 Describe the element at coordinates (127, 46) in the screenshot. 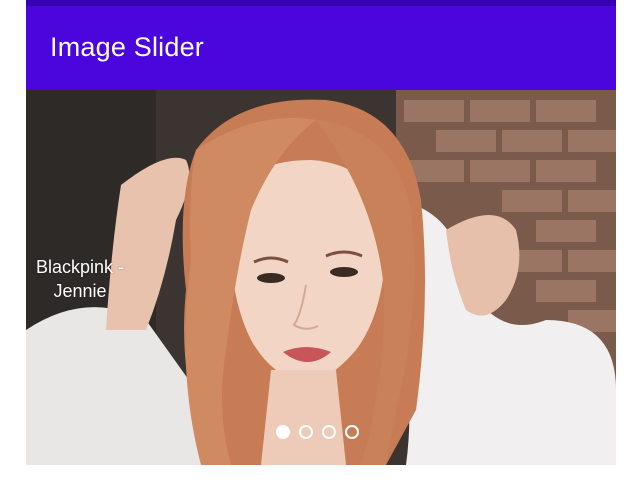

I see `app-title: Image Slider` at that location.